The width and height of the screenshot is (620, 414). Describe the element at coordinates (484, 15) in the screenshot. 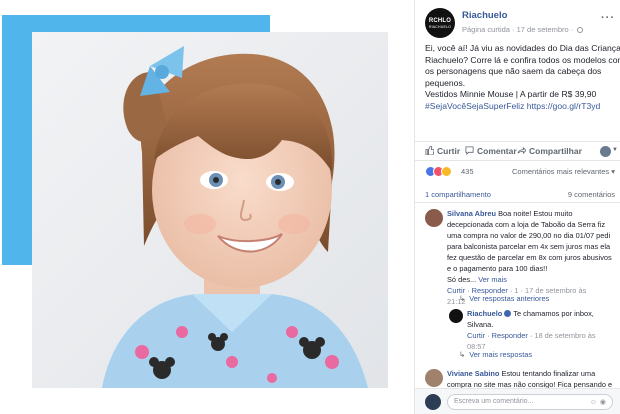

I see `page-name-link: Riachuelo` at that location.